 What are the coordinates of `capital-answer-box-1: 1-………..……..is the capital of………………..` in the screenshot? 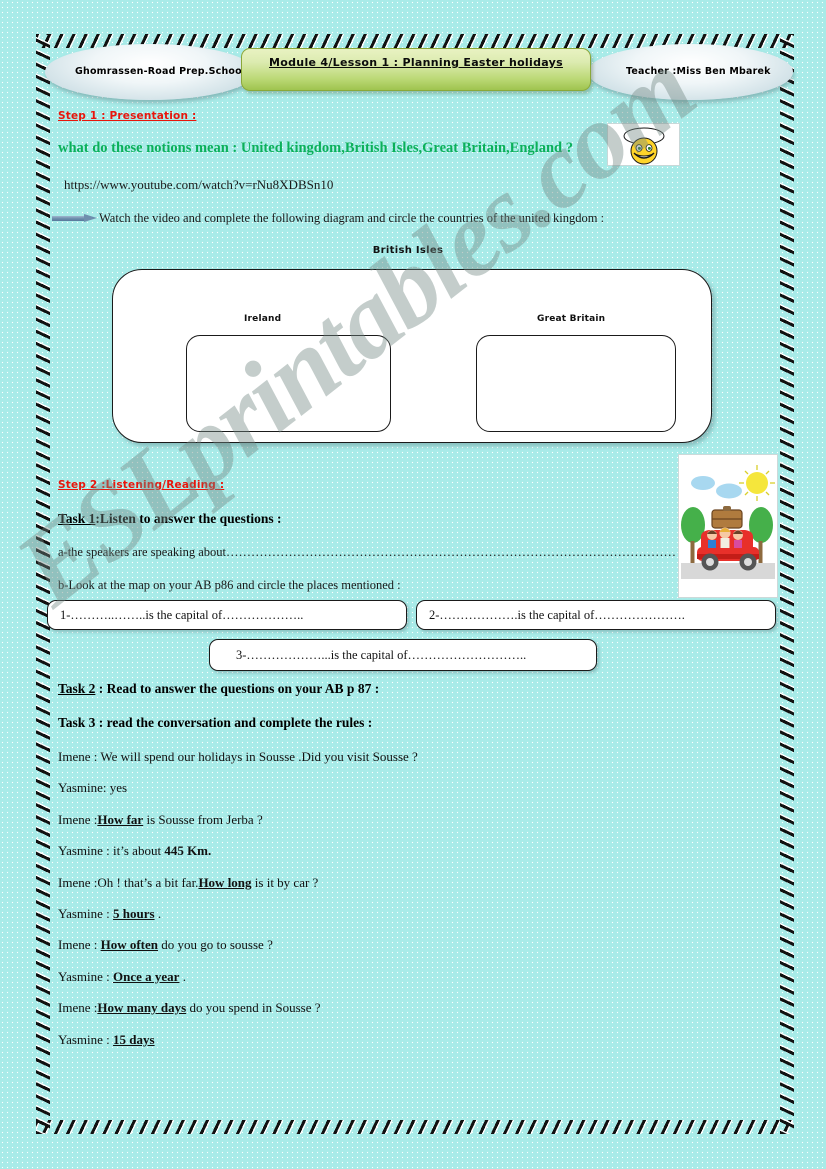 It's located at (227, 615).